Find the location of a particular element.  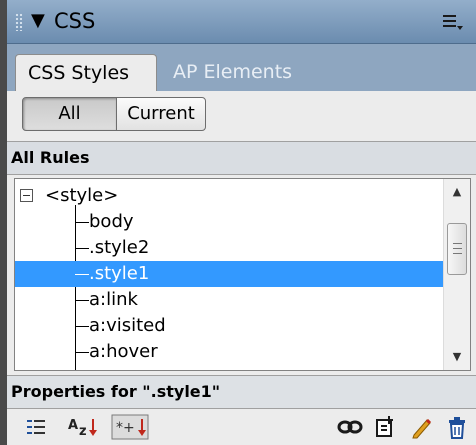

mode-selector: All Current is located at coordinates (241, 116).